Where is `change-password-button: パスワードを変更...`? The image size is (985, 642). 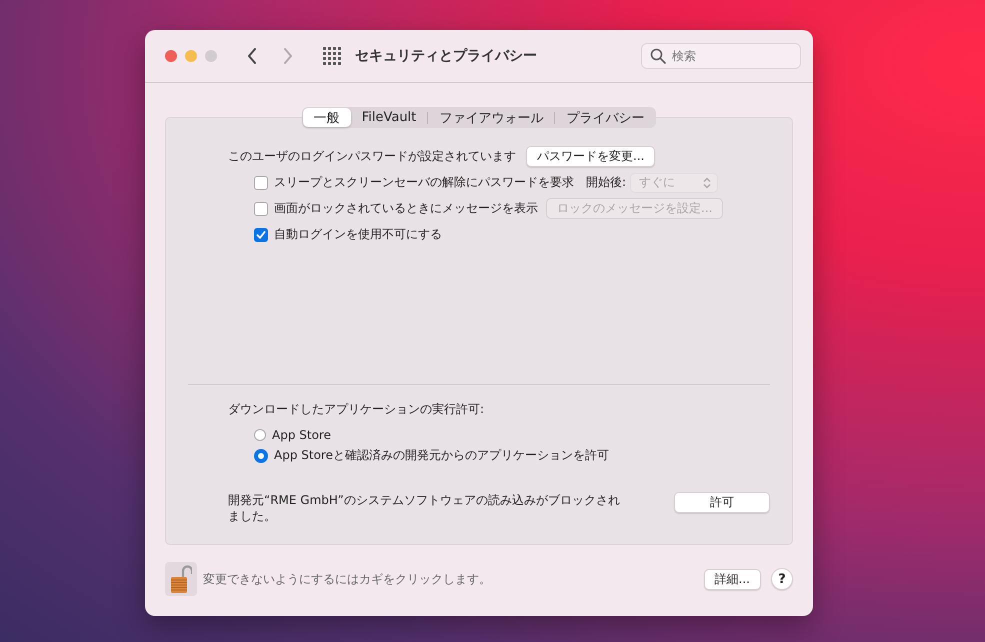
change-password-button: パスワードを変更... is located at coordinates (591, 156).